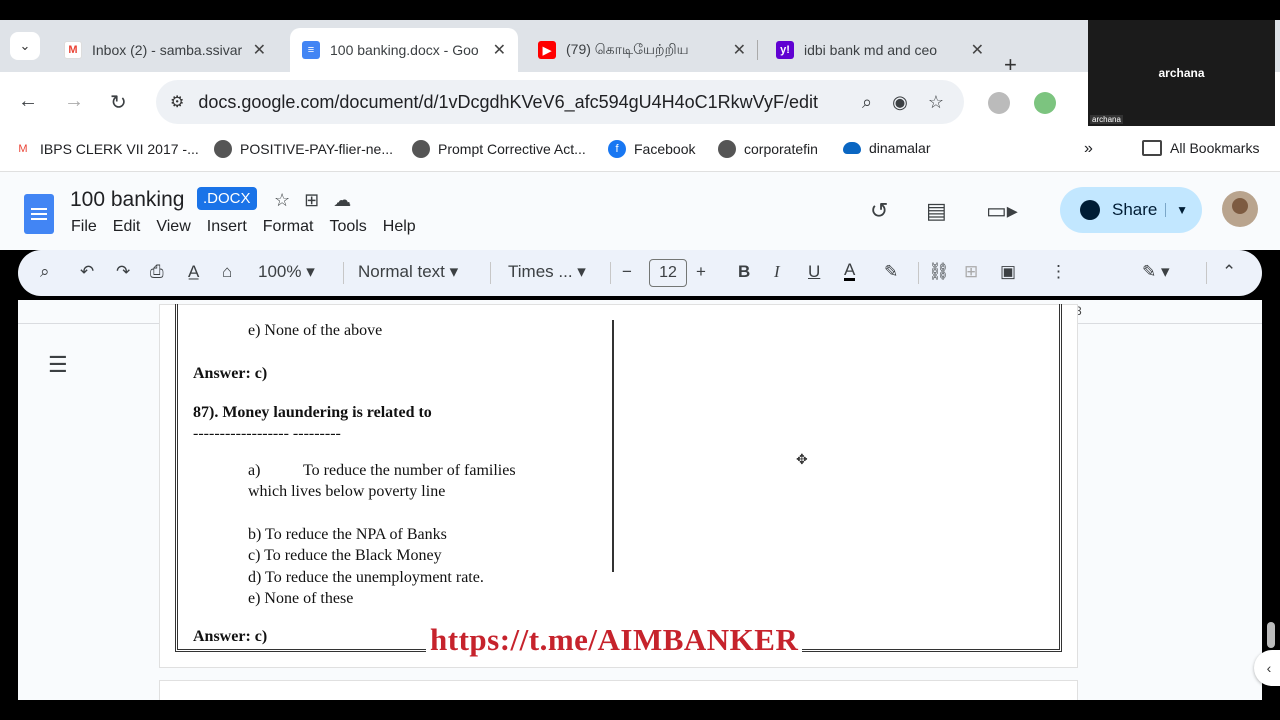 This screenshot has height=720, width=1280. I want to click on menu-bar: File Edit View Insert Format Tools Help, so click(243, 227).